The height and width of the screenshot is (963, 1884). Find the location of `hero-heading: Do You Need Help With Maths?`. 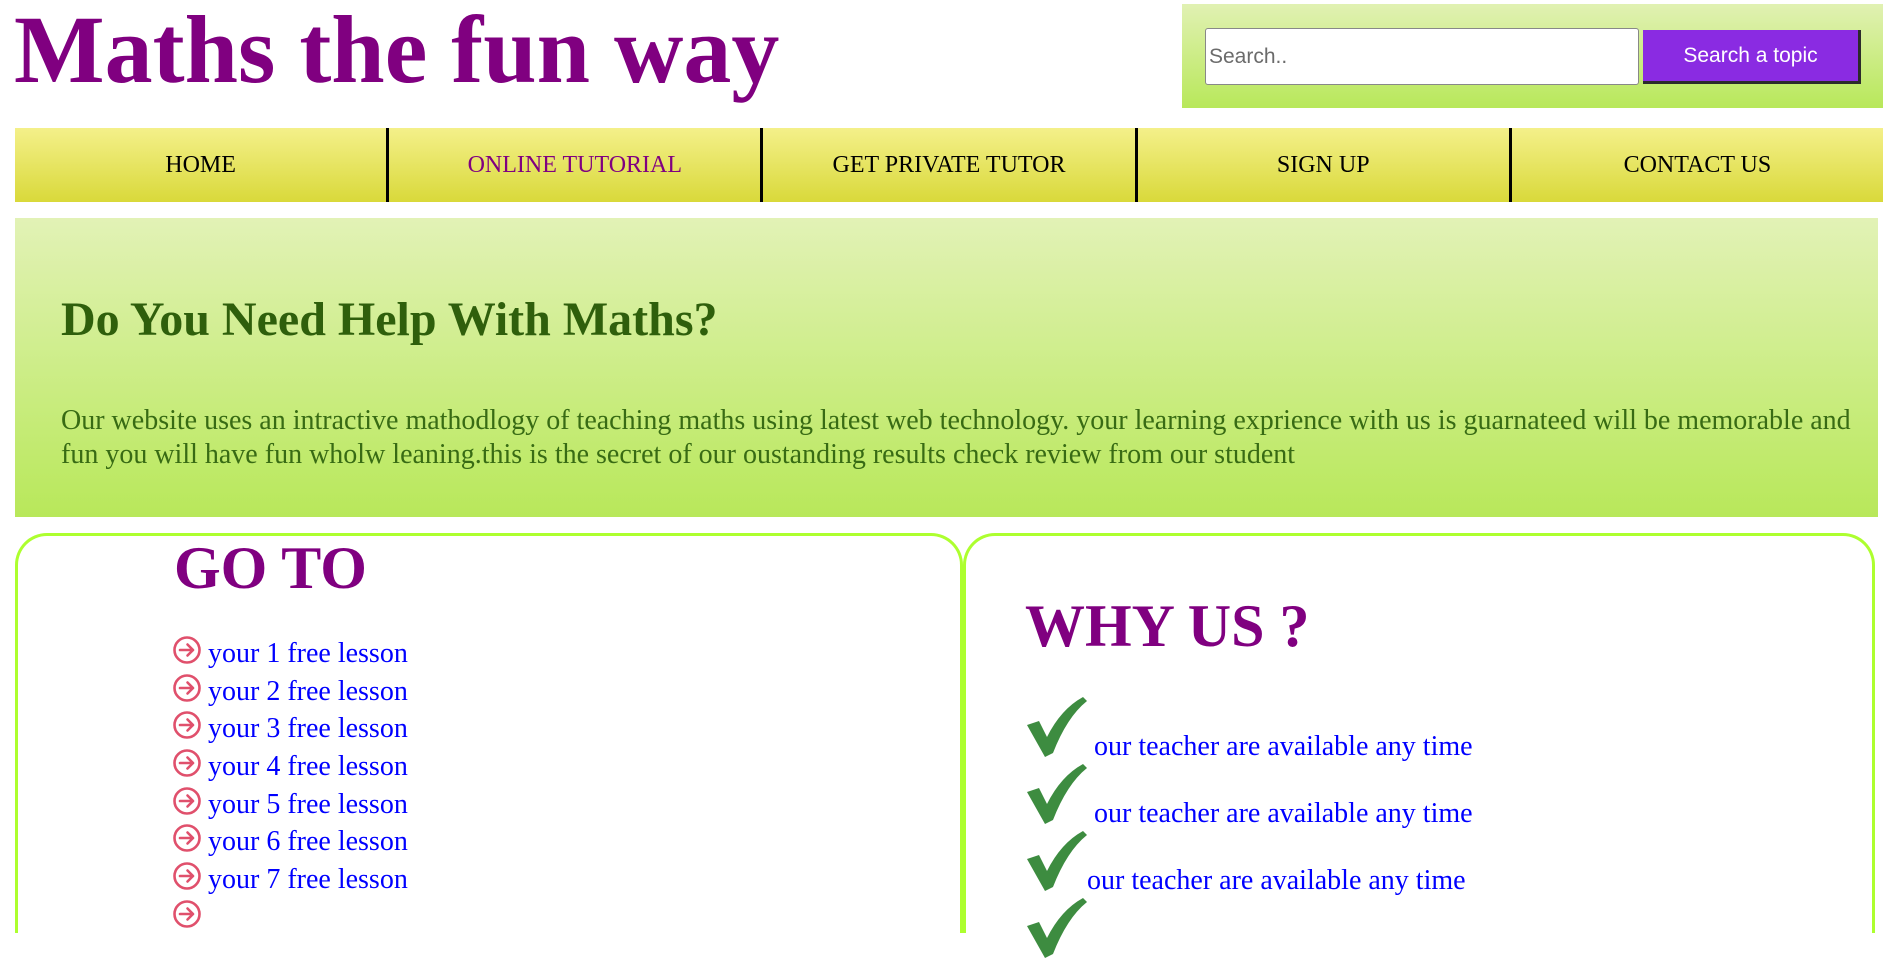

hero-heading: Do You Need Help With Maths? is located at coordinates (389, 319).